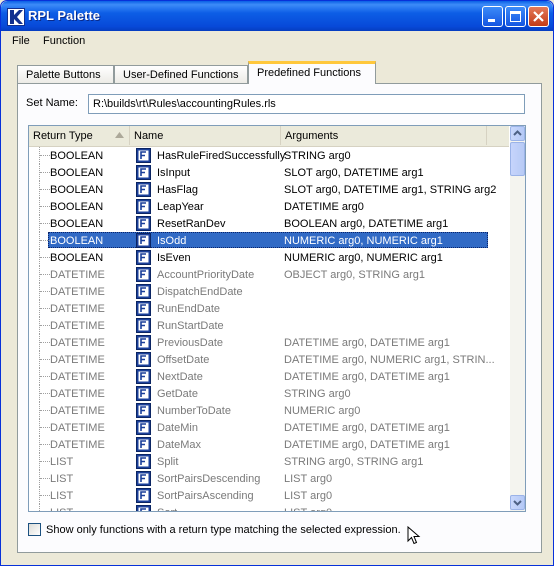 The height and width of the screenshot is (566, 554). What do you see at coordinates (177, 428) in the screenshot?
I see `cell-name: DateMin` at bounding box center [177, 428].